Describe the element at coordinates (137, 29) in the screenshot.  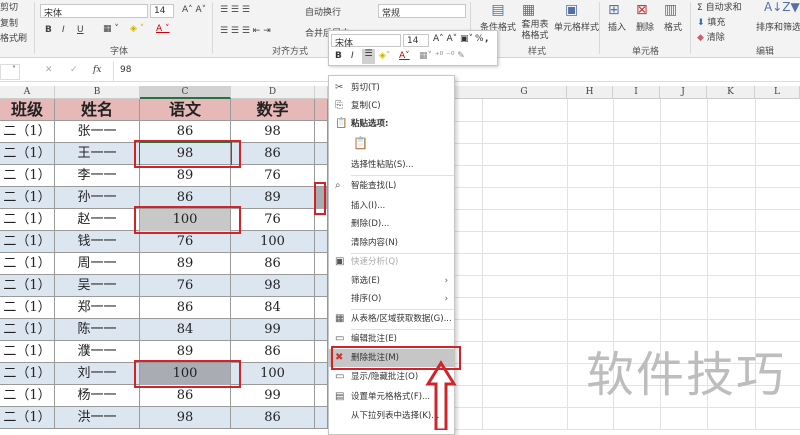
I see `fill-color-icon: ◈ ˅` at that location.